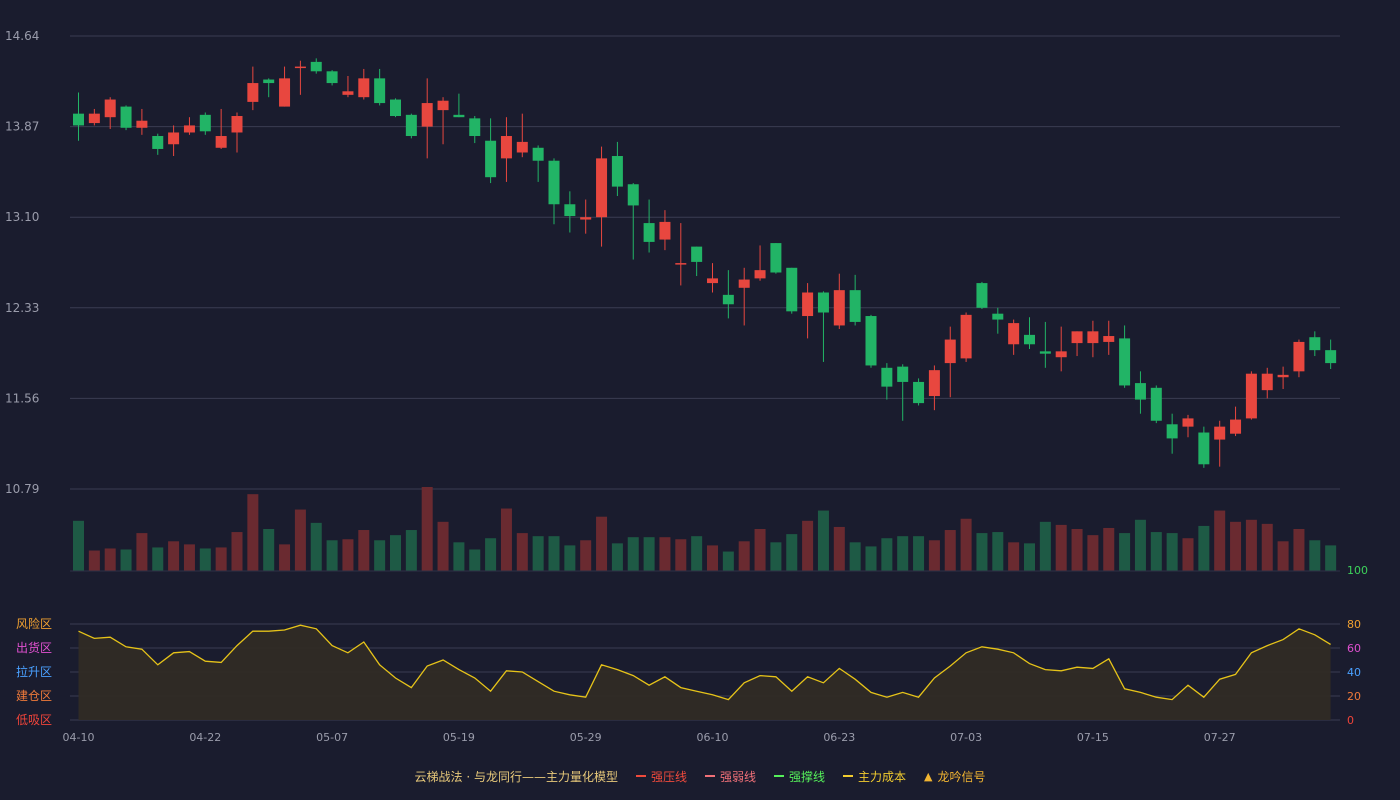  What do you see at coordinates (730, 776) in the screenshot?
I see `legend-item-strength-line: 强弱线` at bounding box center [730, 776].